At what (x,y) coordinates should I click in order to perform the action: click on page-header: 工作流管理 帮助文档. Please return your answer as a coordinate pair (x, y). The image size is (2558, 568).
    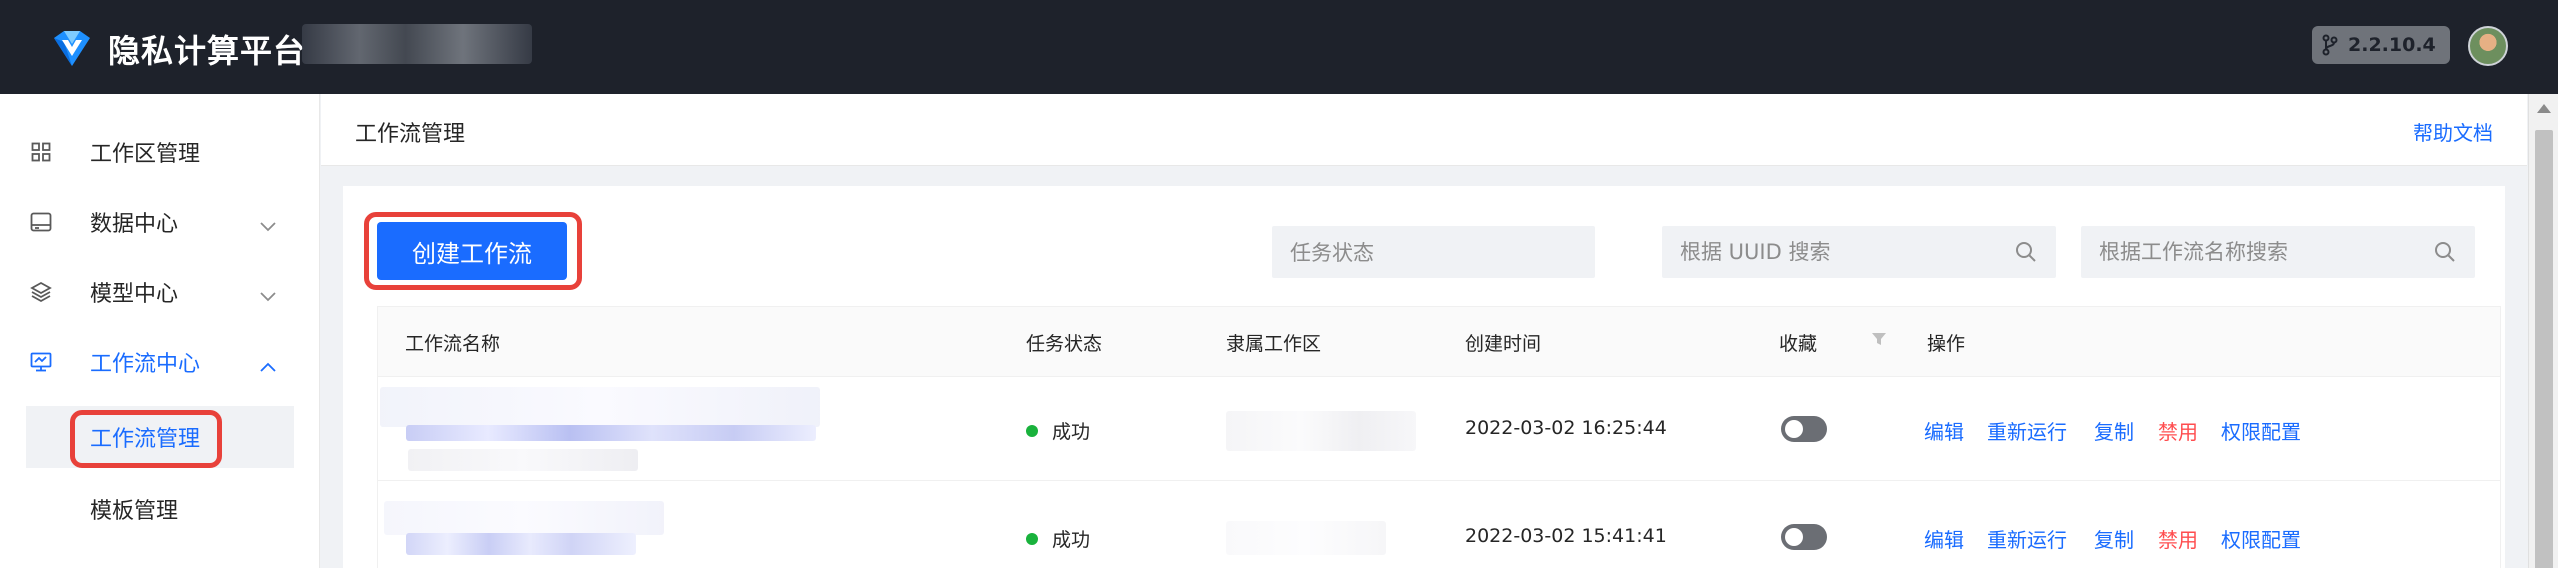
    Looking at the image, I should click on (1424, 130).